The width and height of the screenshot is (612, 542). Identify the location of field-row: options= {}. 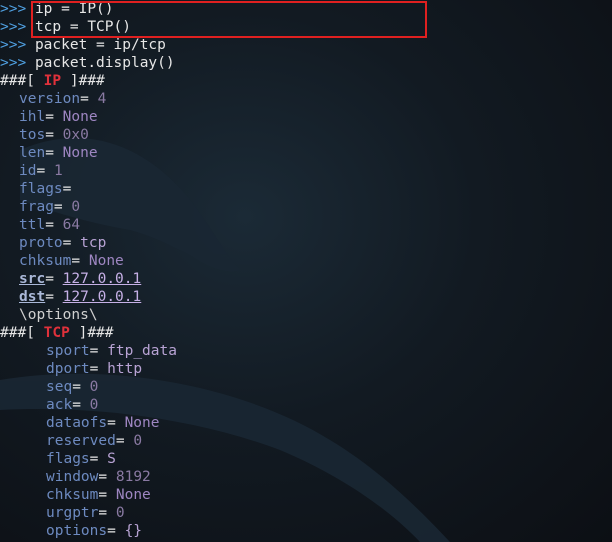
(94, 531).